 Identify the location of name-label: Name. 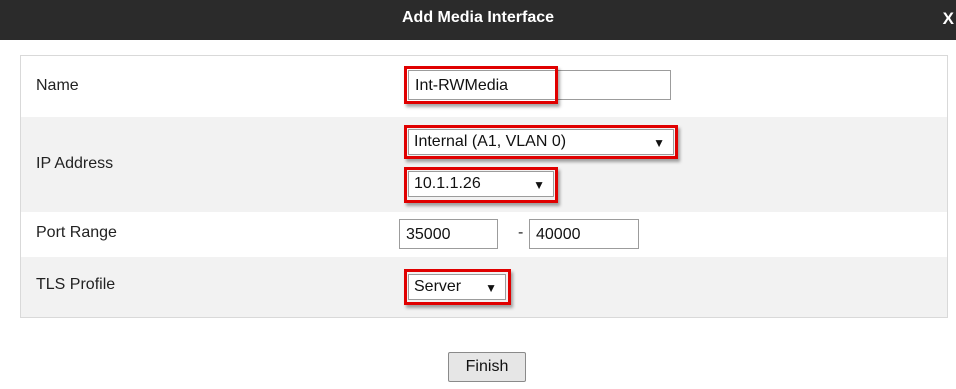
(57, 85).